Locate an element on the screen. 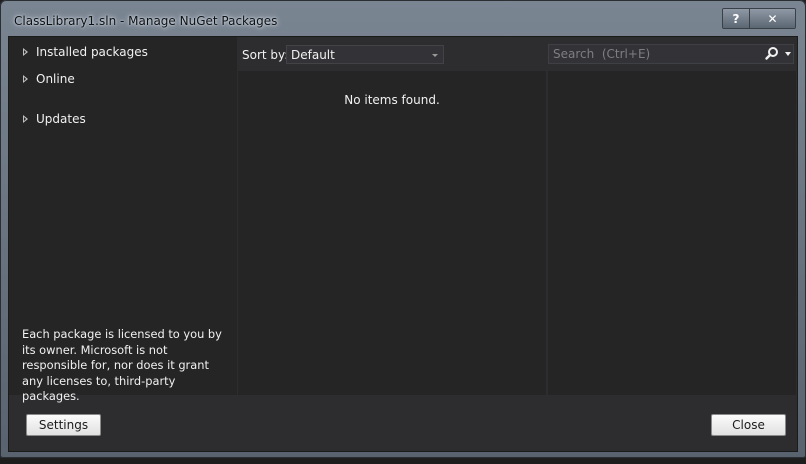  tree-item-label: Installed packages is located at coordinates (92, 52).